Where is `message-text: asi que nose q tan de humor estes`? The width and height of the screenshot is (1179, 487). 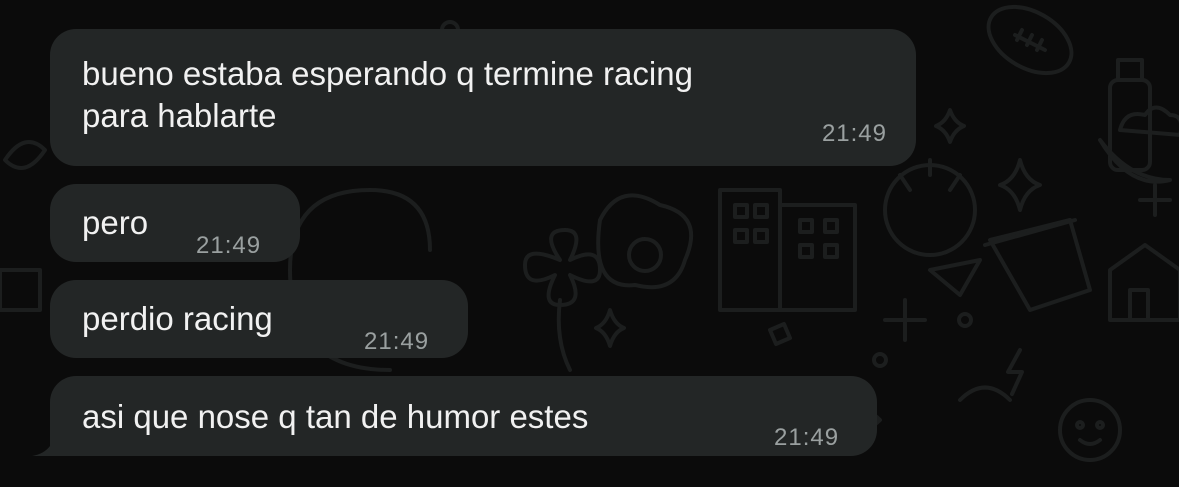
message-text: asi que nose q tan de humor estes is located at coordinates (335, 416).